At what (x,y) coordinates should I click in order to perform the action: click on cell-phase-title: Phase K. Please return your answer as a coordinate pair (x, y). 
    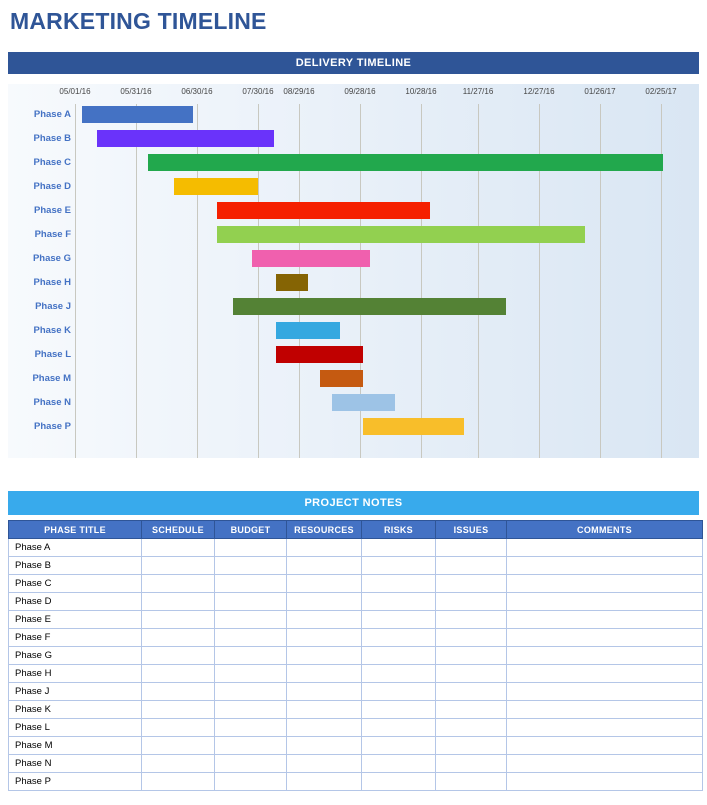
    Looking at the image, I should click on (75, 709).